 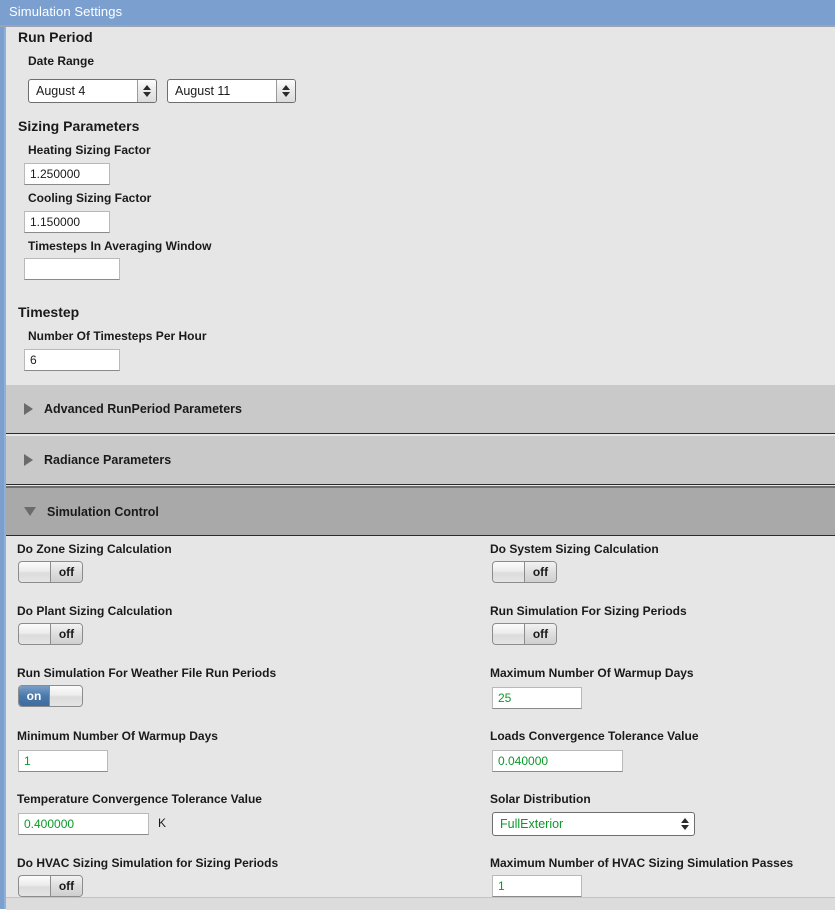 What do you see at coordinates (540, 799) in the screenshot?
I see `solar-distribution-label: Solar Distribution` at bounding box center [540, 799].